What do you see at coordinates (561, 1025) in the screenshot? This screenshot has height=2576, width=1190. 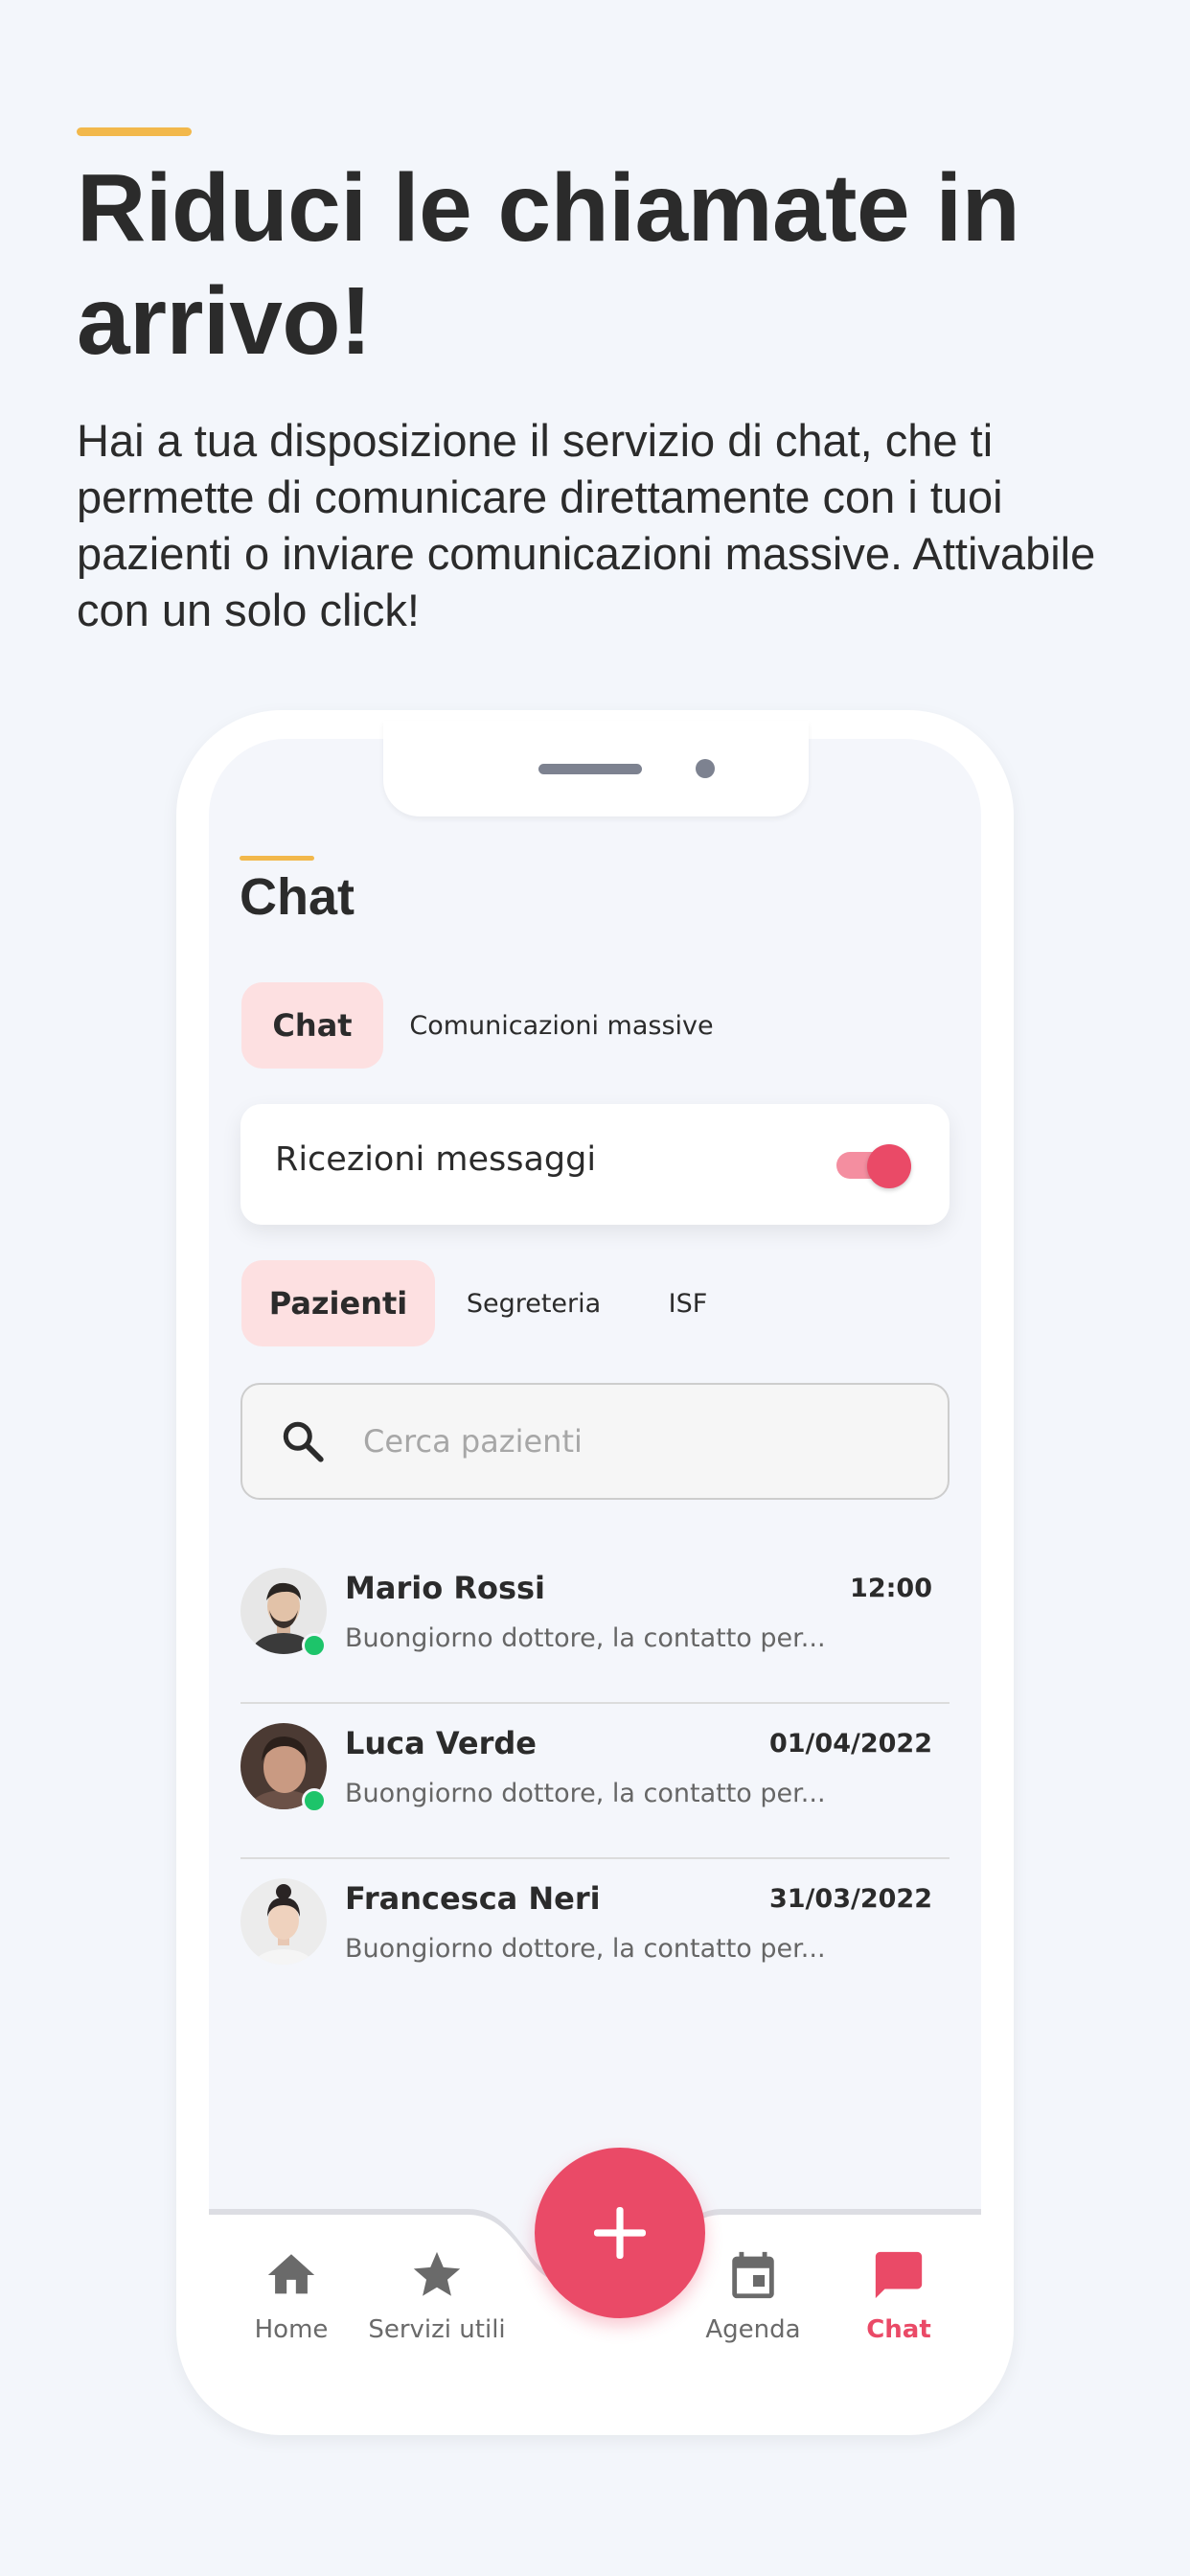 I see `tab-comunicazioni-massive: Comunicazioni massive` at bounding box center [561, 1025].